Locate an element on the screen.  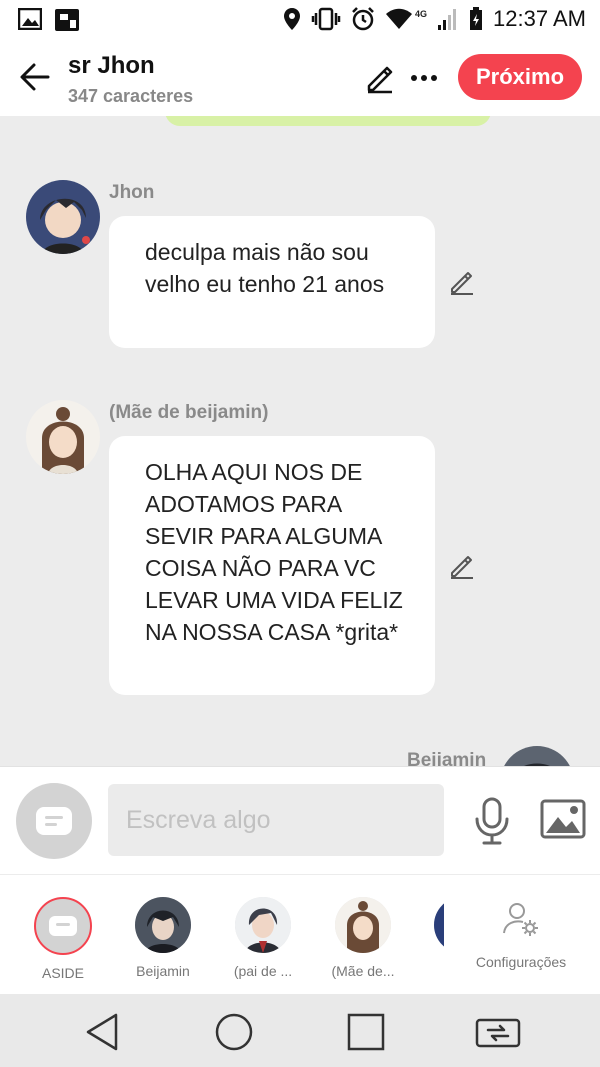
voice-input-button is located at coordinates (492, 821).